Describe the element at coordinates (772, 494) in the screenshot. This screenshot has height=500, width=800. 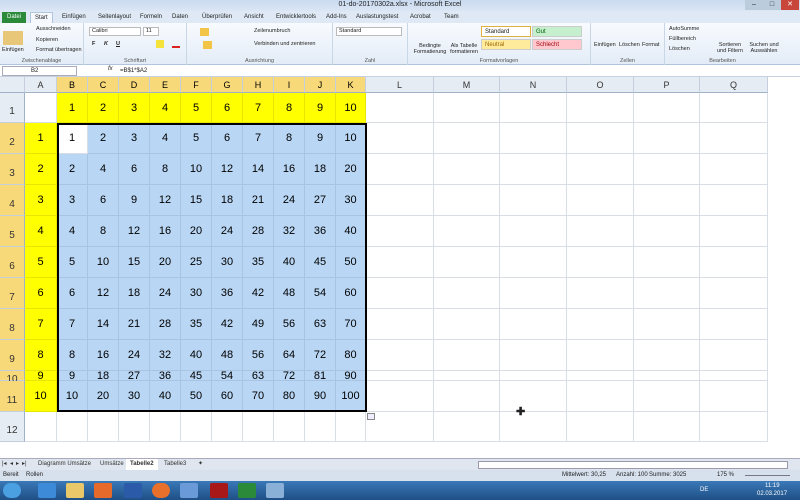
I see `clock-date: 02.03.2017` at that location.